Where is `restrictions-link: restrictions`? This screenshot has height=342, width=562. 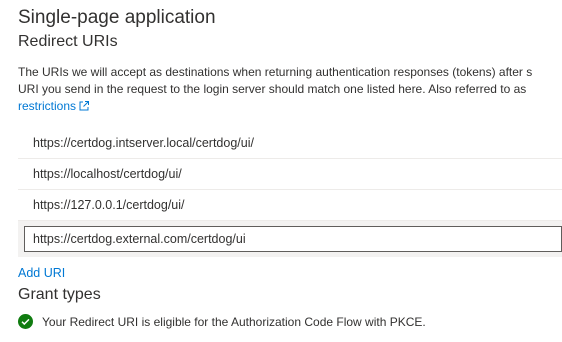
restrictions-link: restrictions is located at coordinates (54, 106).